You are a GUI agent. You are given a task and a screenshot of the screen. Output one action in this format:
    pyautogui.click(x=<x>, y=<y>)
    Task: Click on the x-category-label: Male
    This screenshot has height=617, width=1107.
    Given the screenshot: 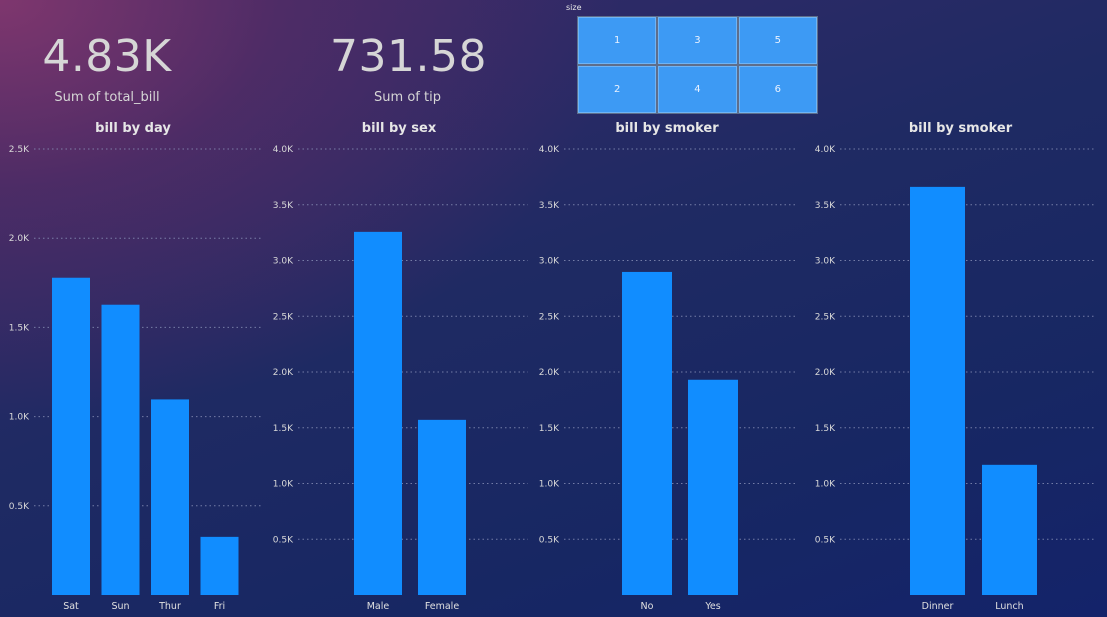 What is the action you would take?
    pyautogui.click(x=378, y=606)
    